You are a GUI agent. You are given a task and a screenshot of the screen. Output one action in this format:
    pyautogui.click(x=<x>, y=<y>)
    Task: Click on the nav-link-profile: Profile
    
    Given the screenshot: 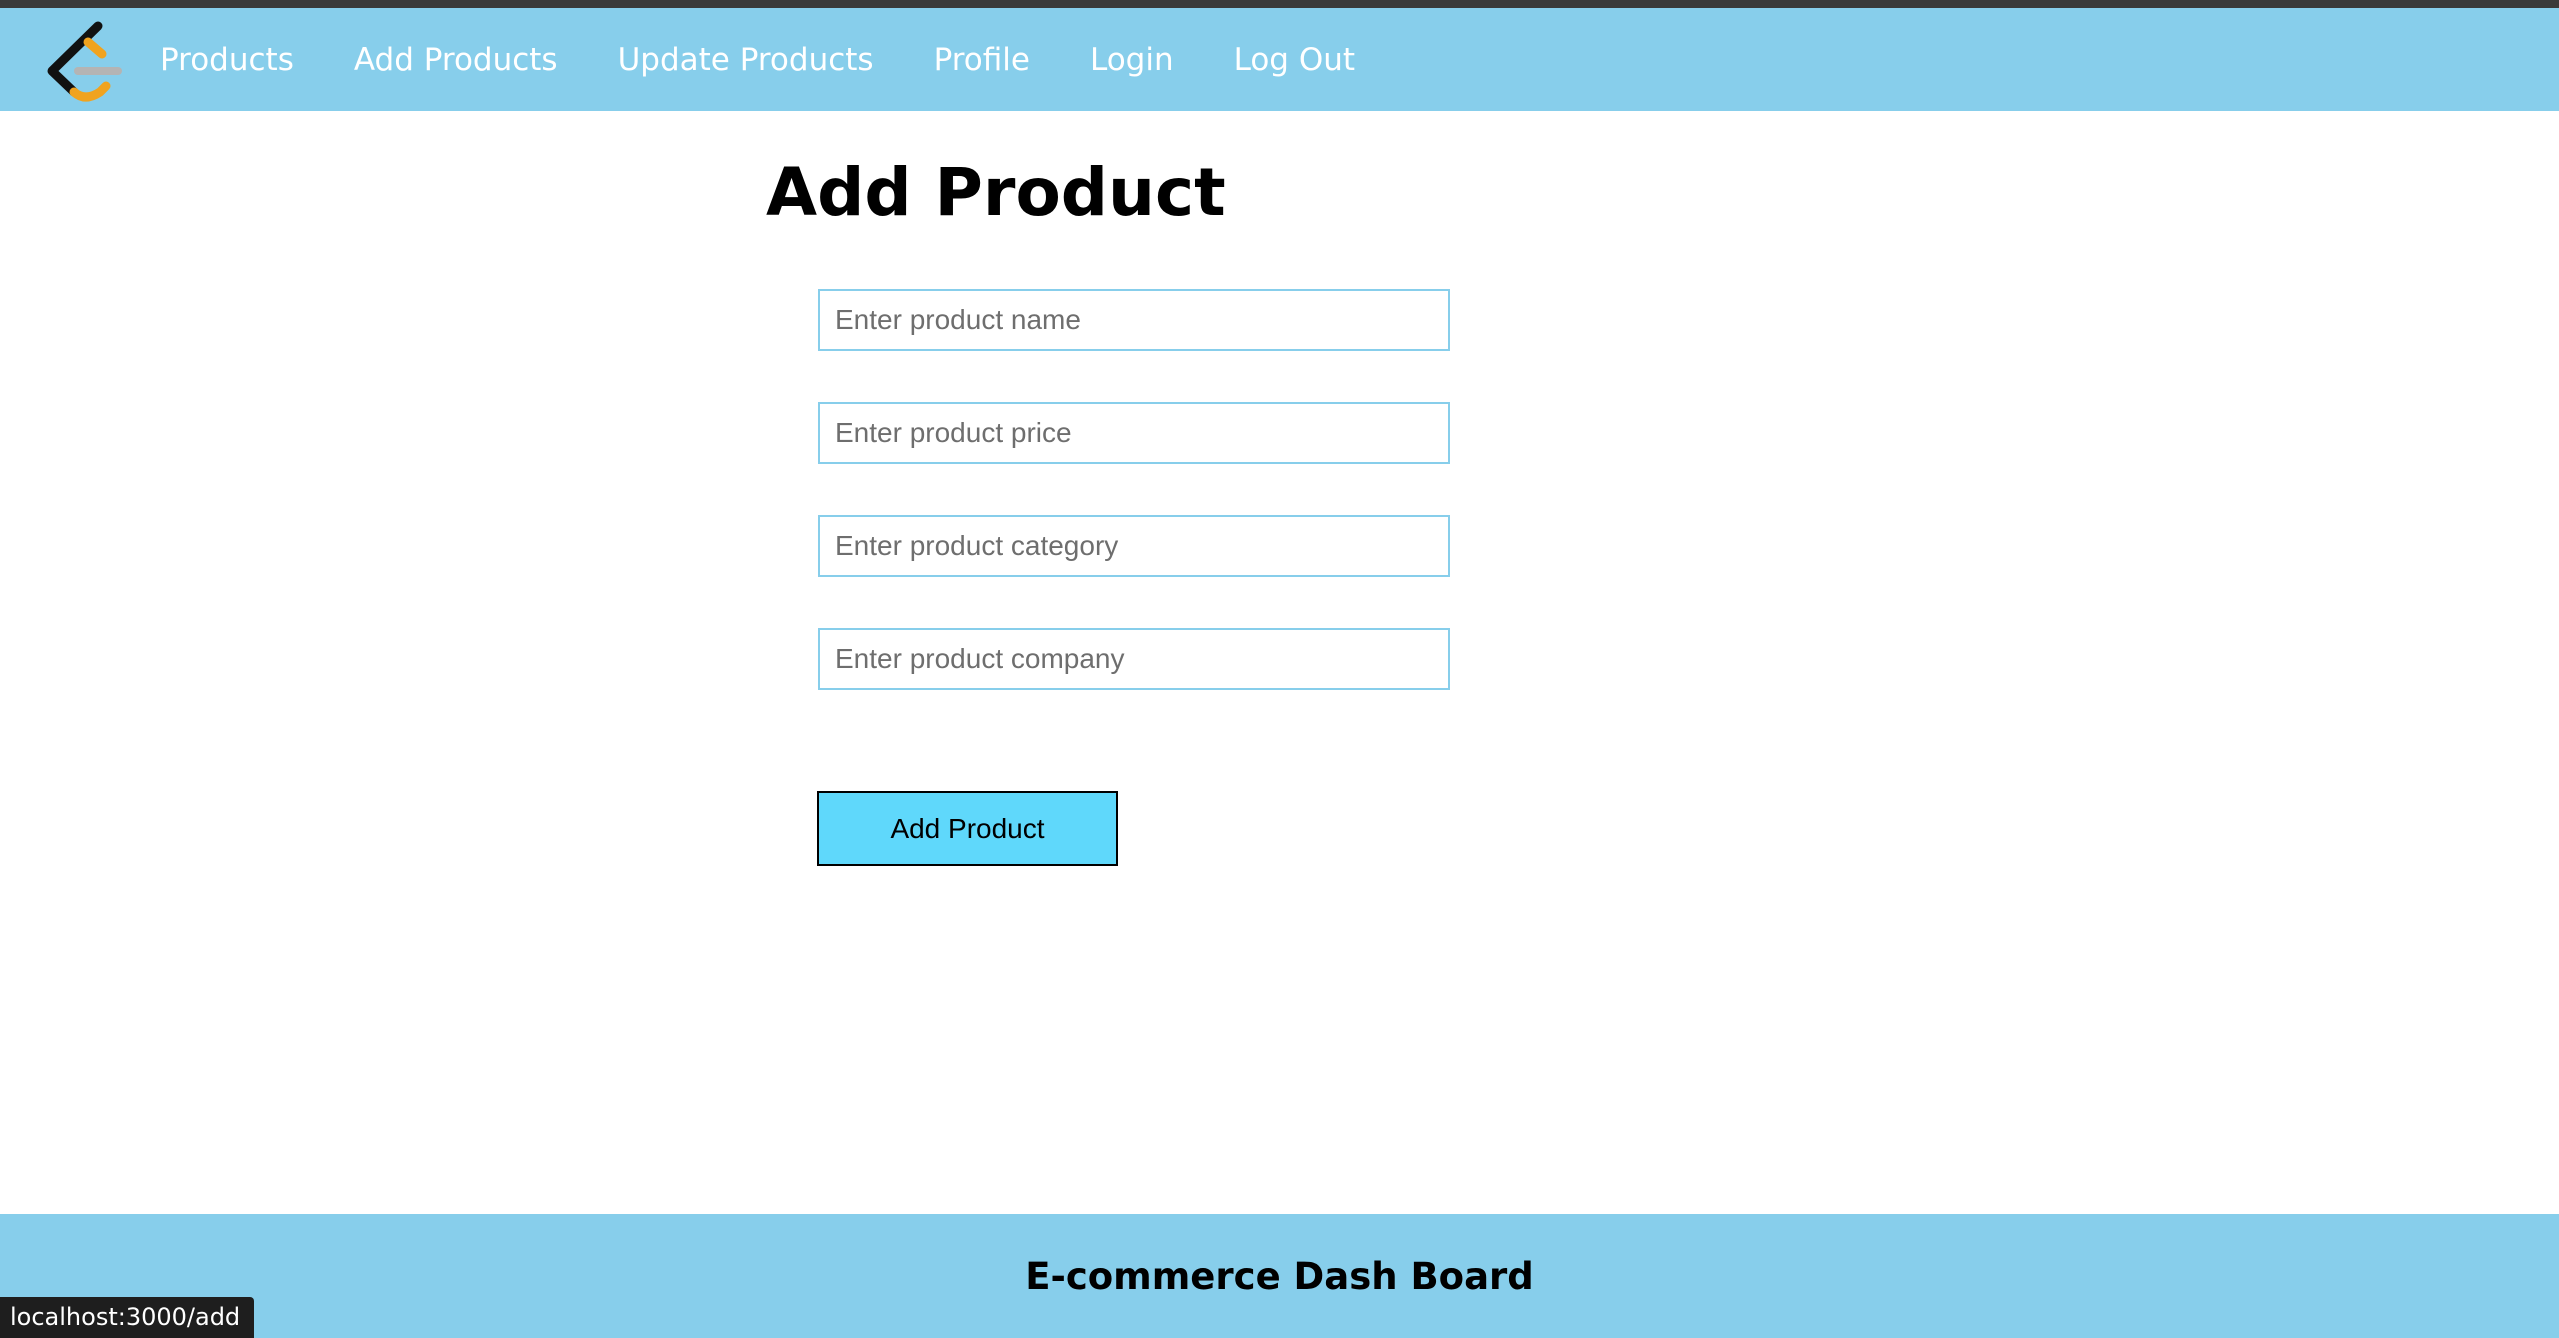 What is the action you would take?
    pyautogui.click(x=982, y=60)
    